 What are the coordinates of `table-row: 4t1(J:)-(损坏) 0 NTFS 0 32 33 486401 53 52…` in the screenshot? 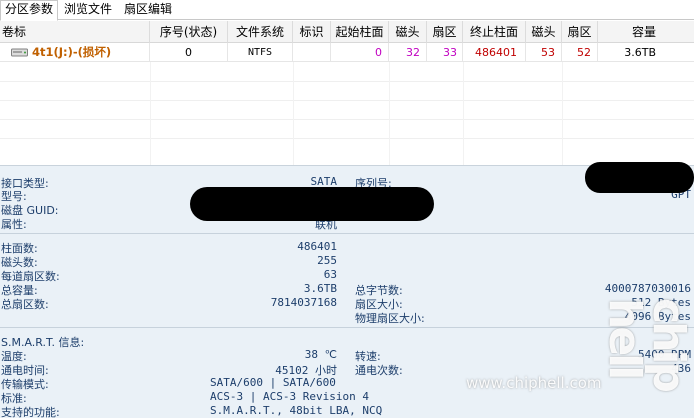 It's located at (347, 52).